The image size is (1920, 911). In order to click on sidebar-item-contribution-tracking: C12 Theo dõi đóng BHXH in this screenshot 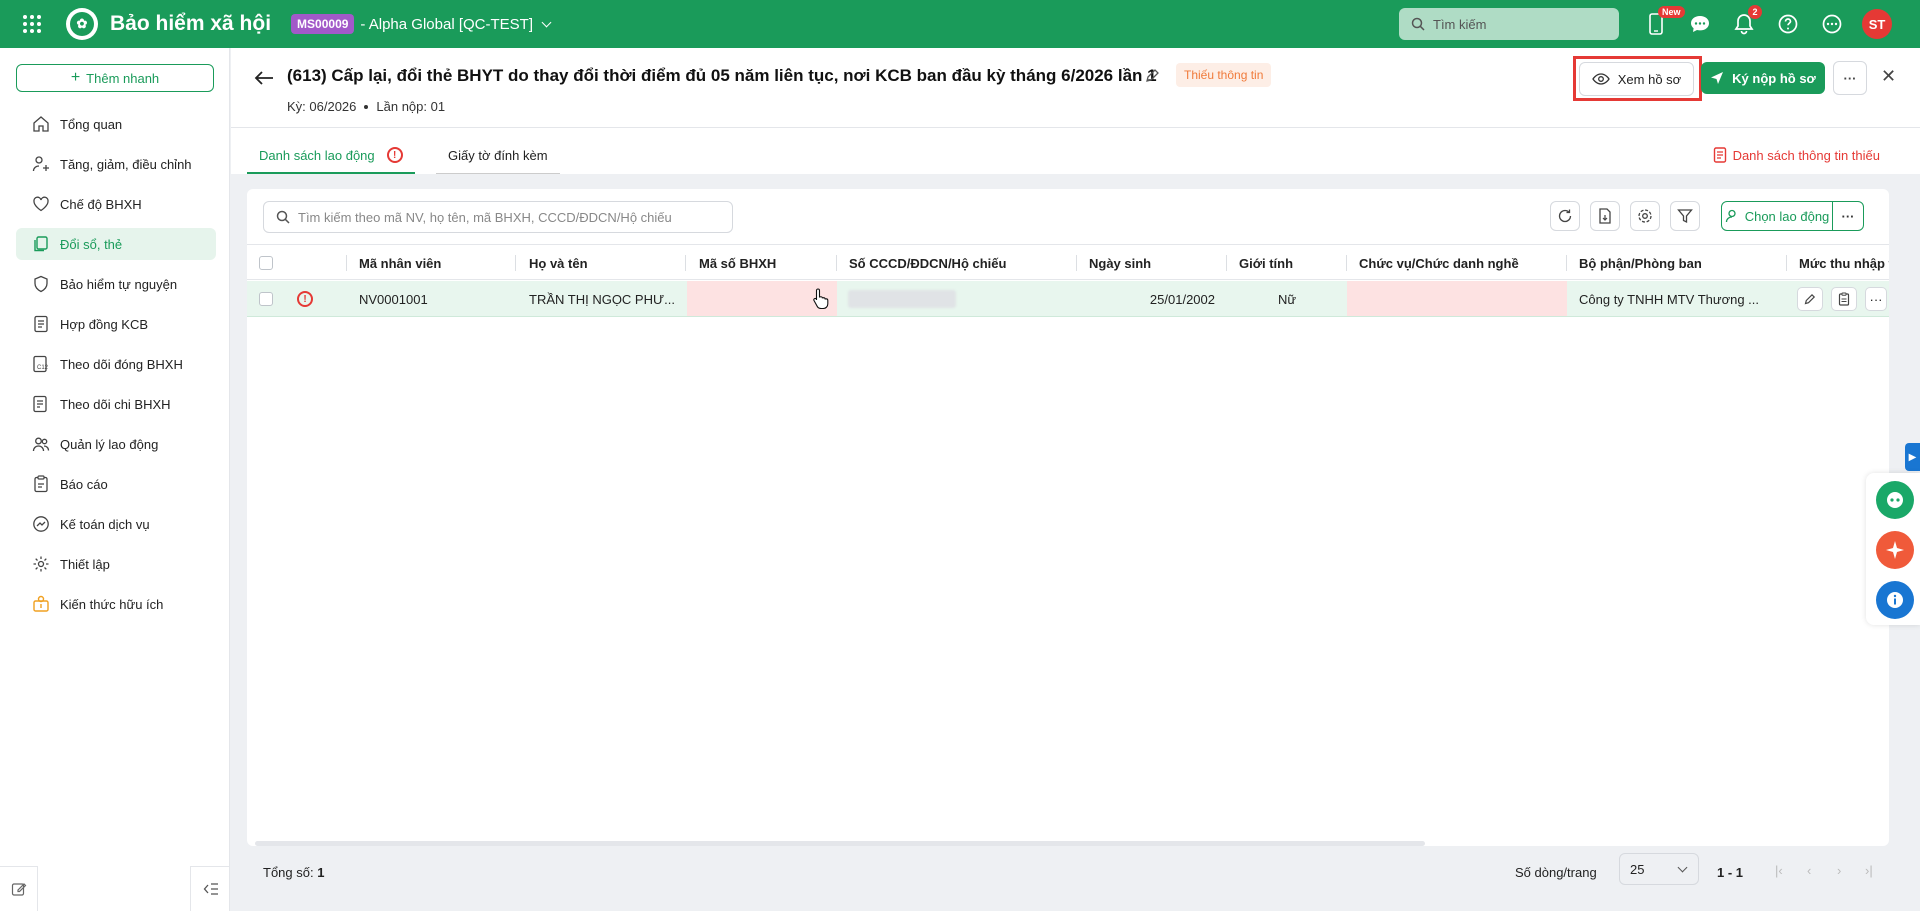, I will do `click(116, 364)`.